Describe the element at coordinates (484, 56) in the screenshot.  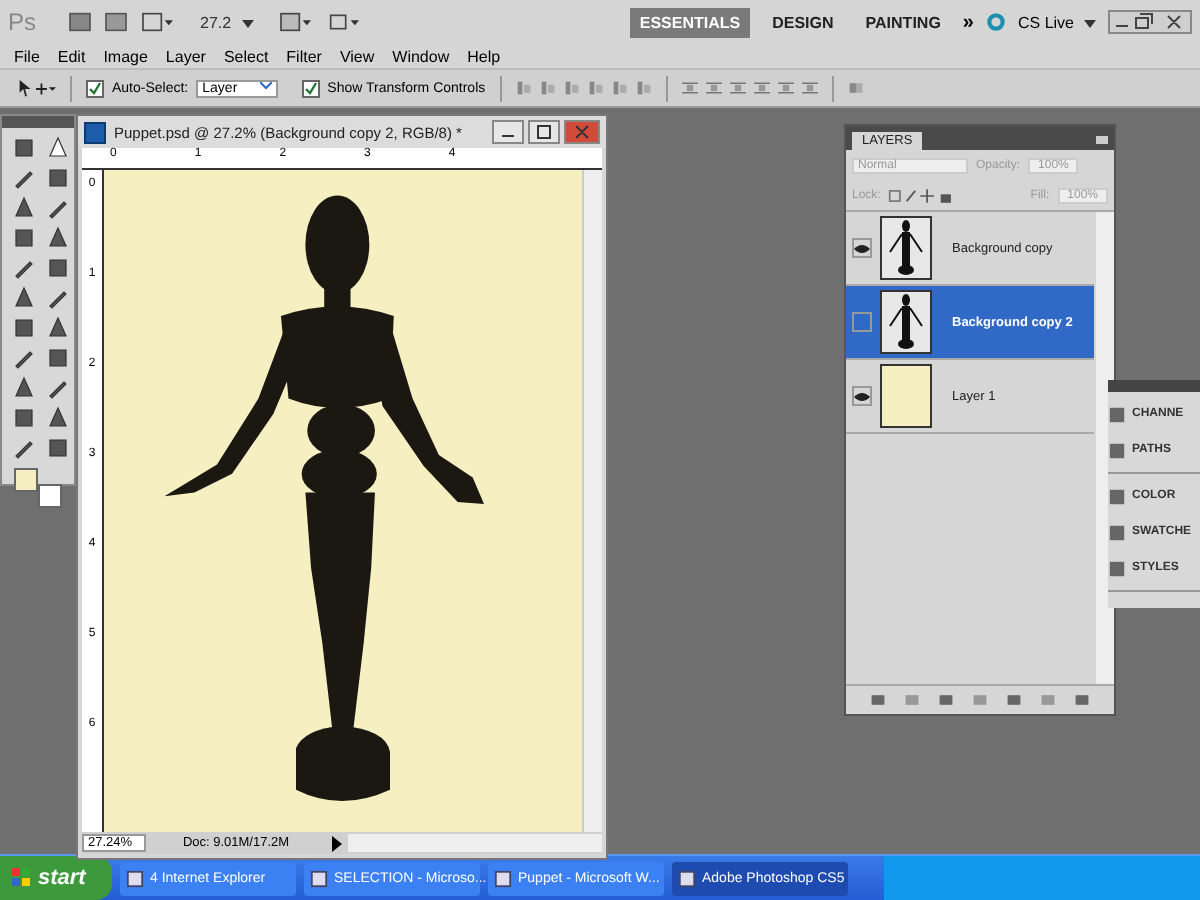
I see `menu-item: Help` at that location.